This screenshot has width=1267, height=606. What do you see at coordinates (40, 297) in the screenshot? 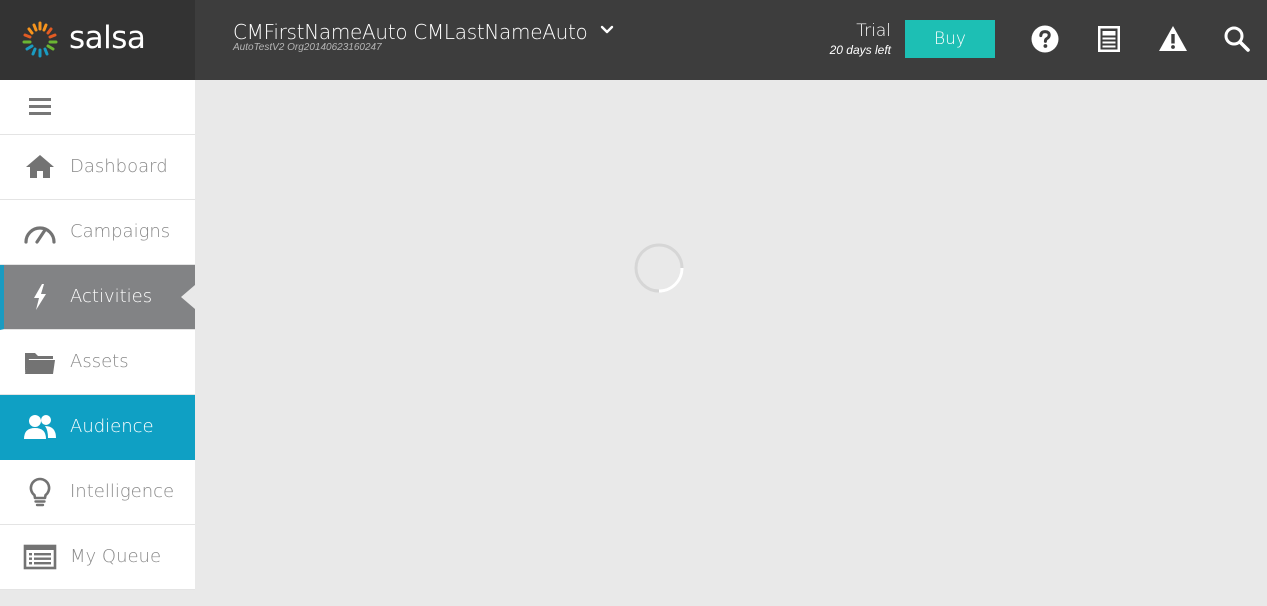
I see `lightning-icon` at bounding box center [40, 297].